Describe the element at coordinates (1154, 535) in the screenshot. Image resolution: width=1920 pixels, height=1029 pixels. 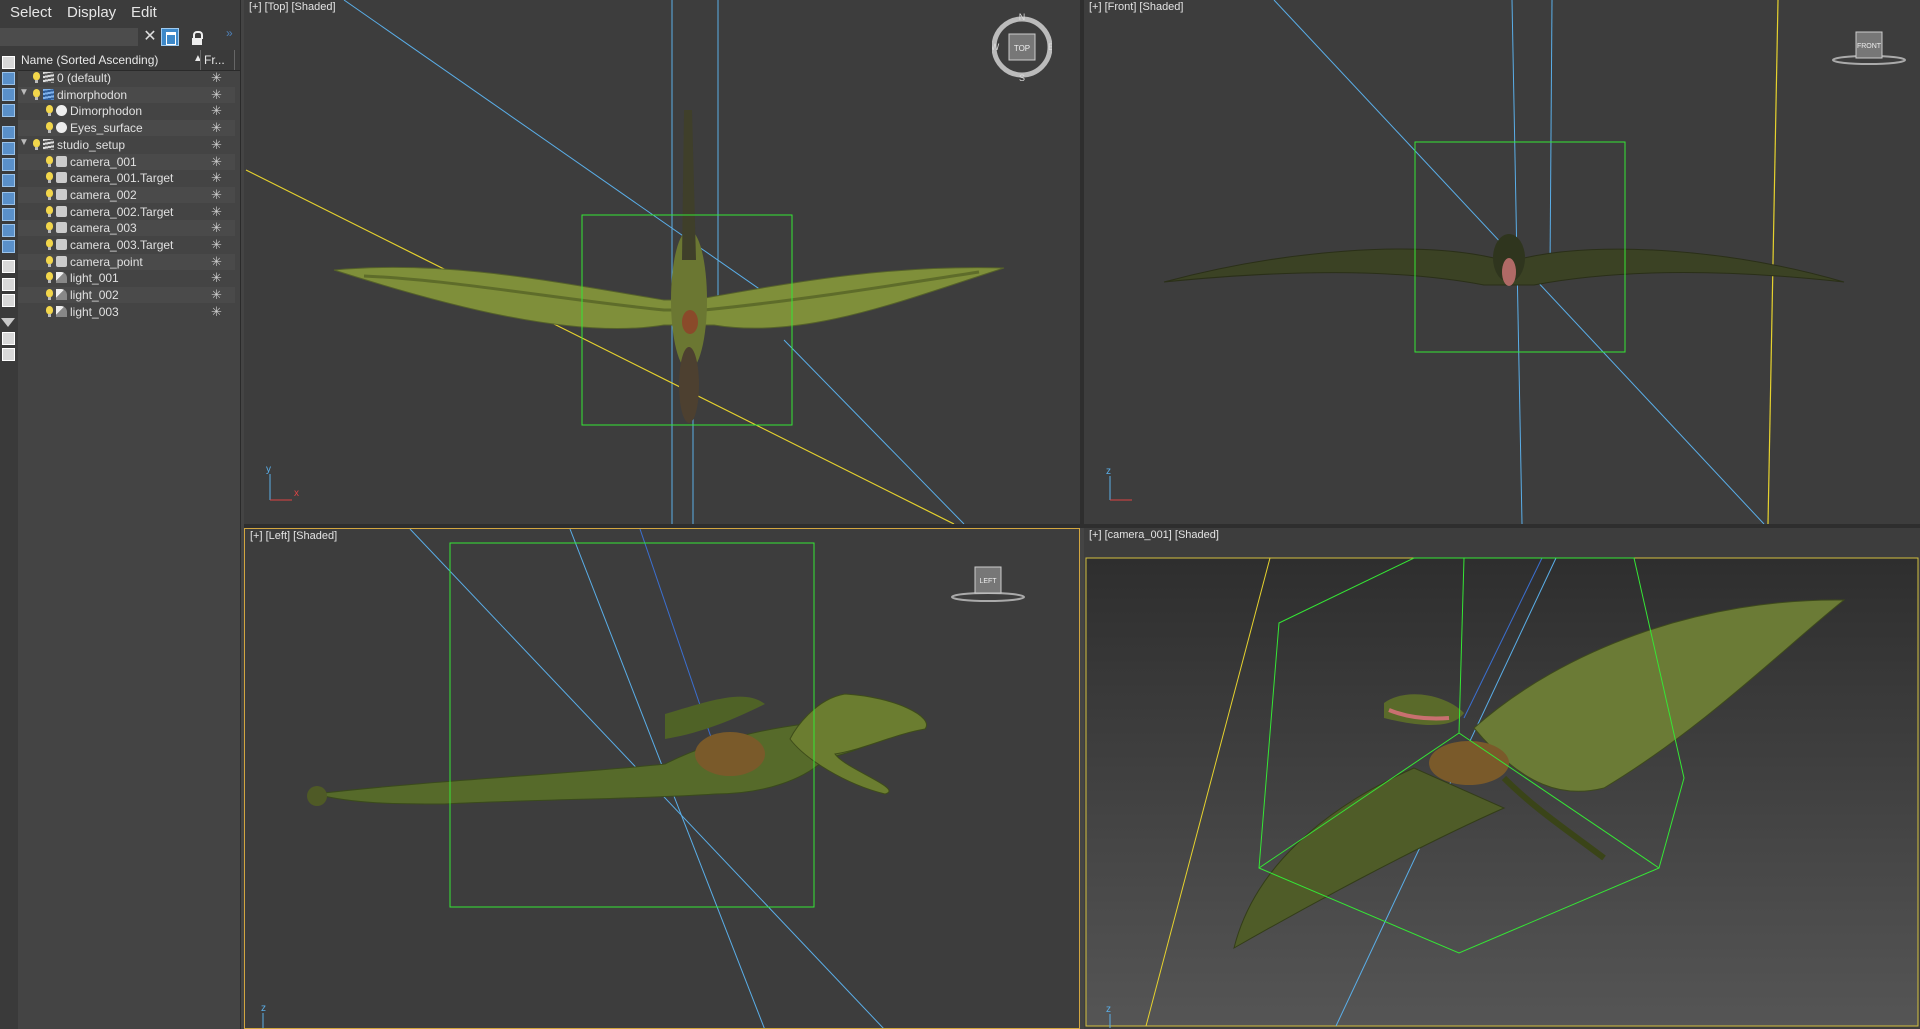
I see `viewport-label-camera: [+] [camera_001] [Shaded]` at that location.